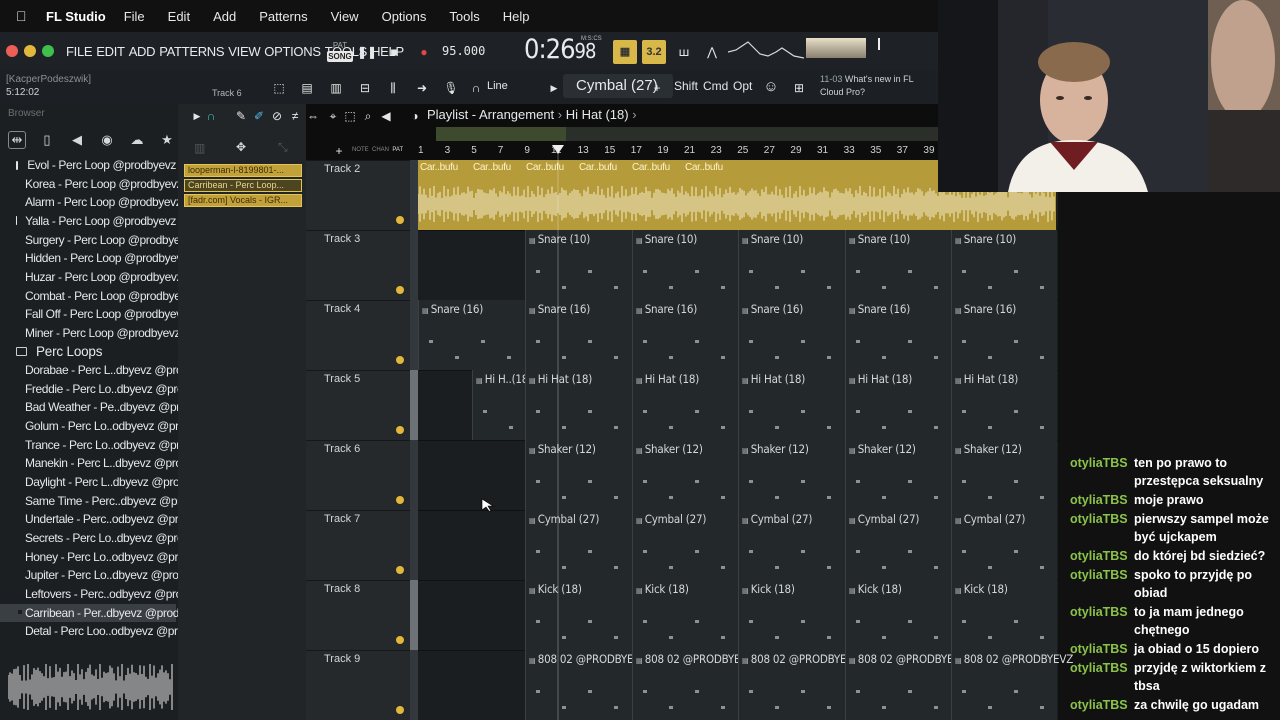  I want to click on timeline-loop-region, so click(501, 134).